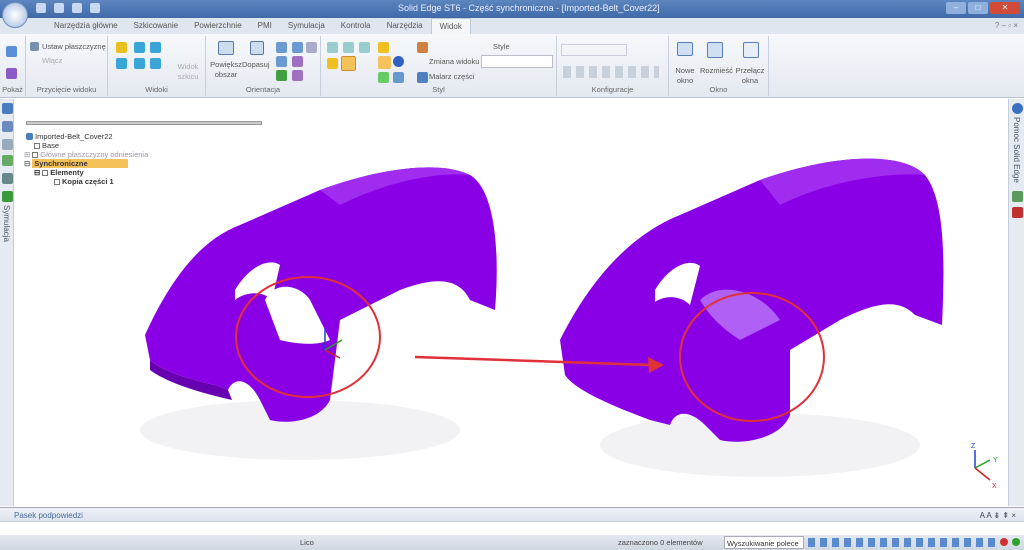  What do you see at coordinates (69, 136) in the screenshot?
I see `tree-node-root: Imported-Belt_Cover22` at bounding box center [69, 136].